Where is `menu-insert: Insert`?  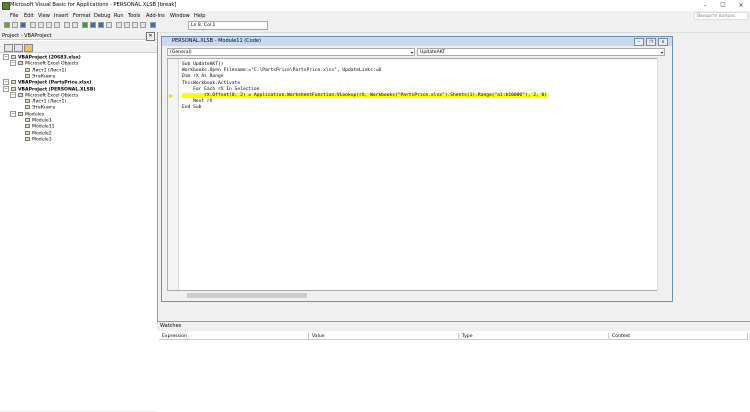
menu-insert: Insert is located at coordinates (61, 16).